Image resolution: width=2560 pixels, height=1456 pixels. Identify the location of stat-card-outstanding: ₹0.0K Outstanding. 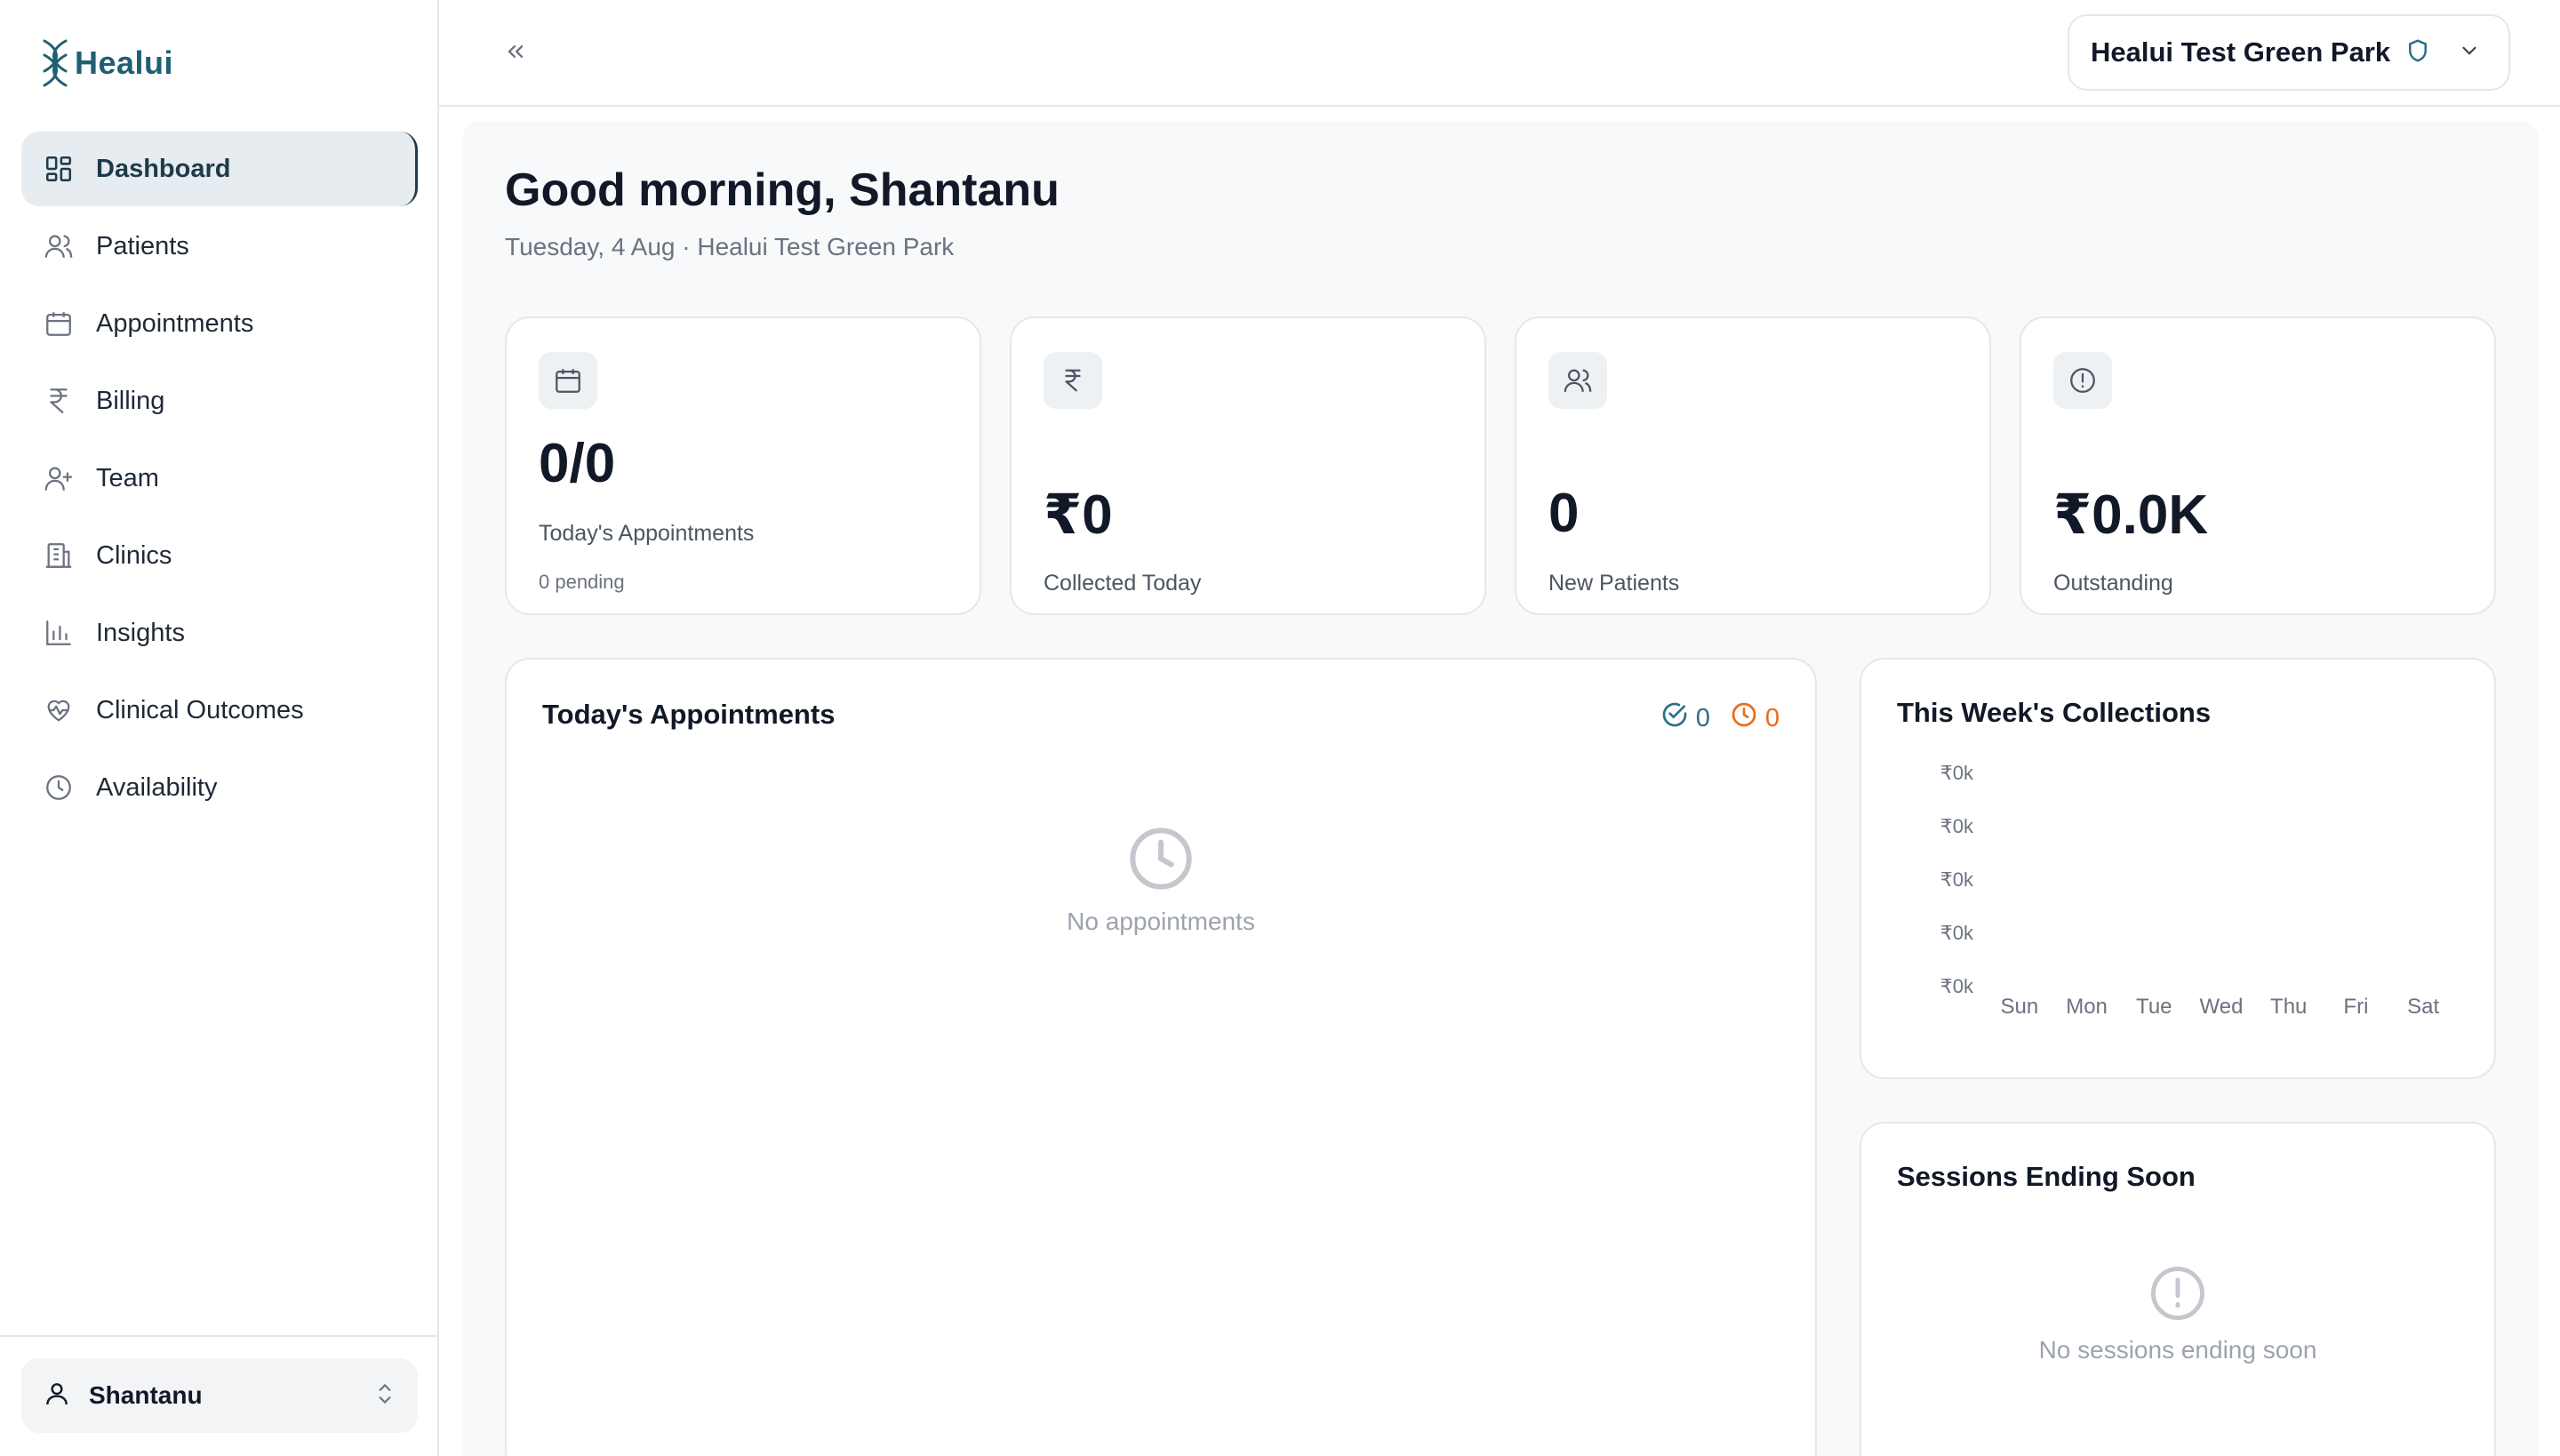
(2258, 465).